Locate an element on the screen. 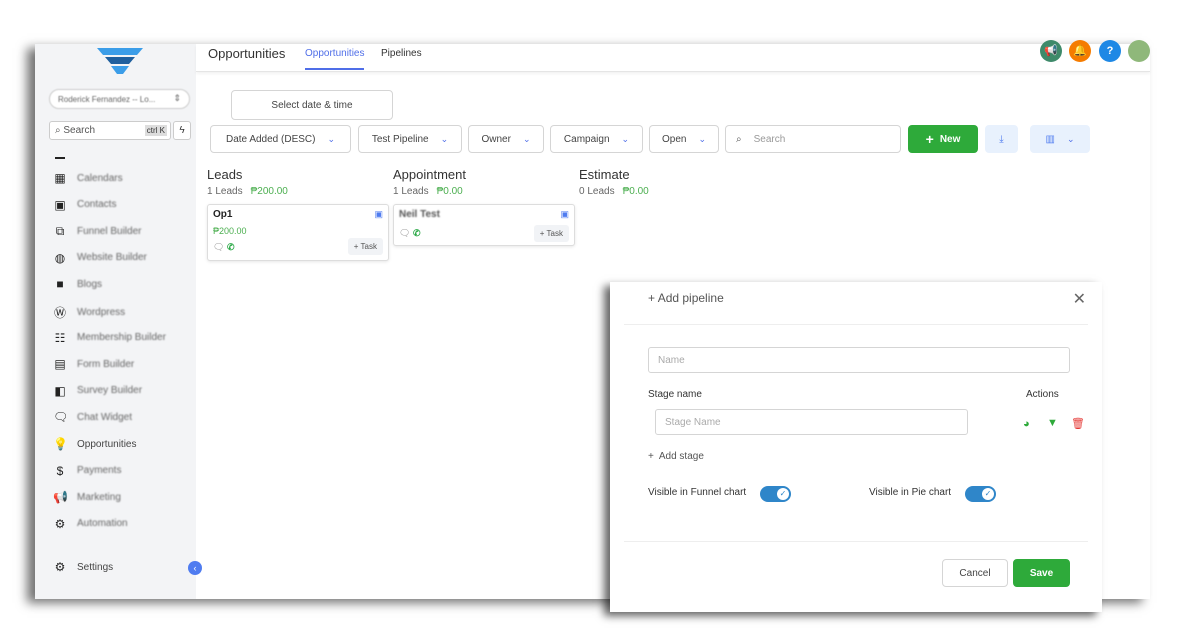  sidebar-item-label: Wordpress is located at coordinates (101, 312).